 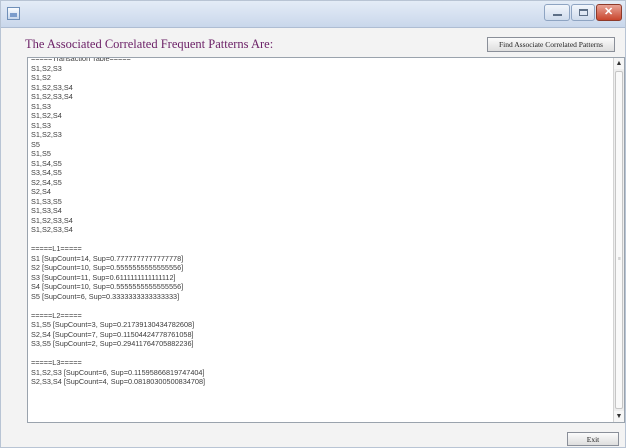 What do you see at coordinates (56, 315) in the screenshot?
I see `output-line: =====L2=====` at bounding box center [56, 315].